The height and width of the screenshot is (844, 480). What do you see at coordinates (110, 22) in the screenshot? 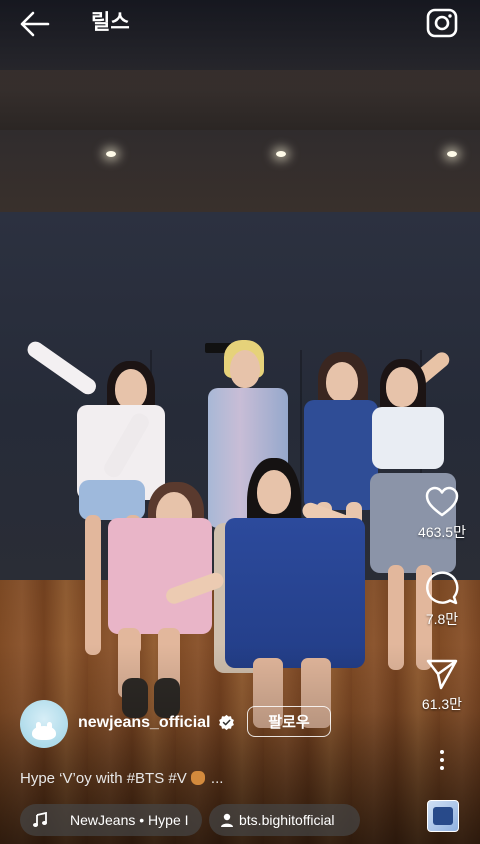
I see `page-title: 릴스` at bounding box center [110, 22].